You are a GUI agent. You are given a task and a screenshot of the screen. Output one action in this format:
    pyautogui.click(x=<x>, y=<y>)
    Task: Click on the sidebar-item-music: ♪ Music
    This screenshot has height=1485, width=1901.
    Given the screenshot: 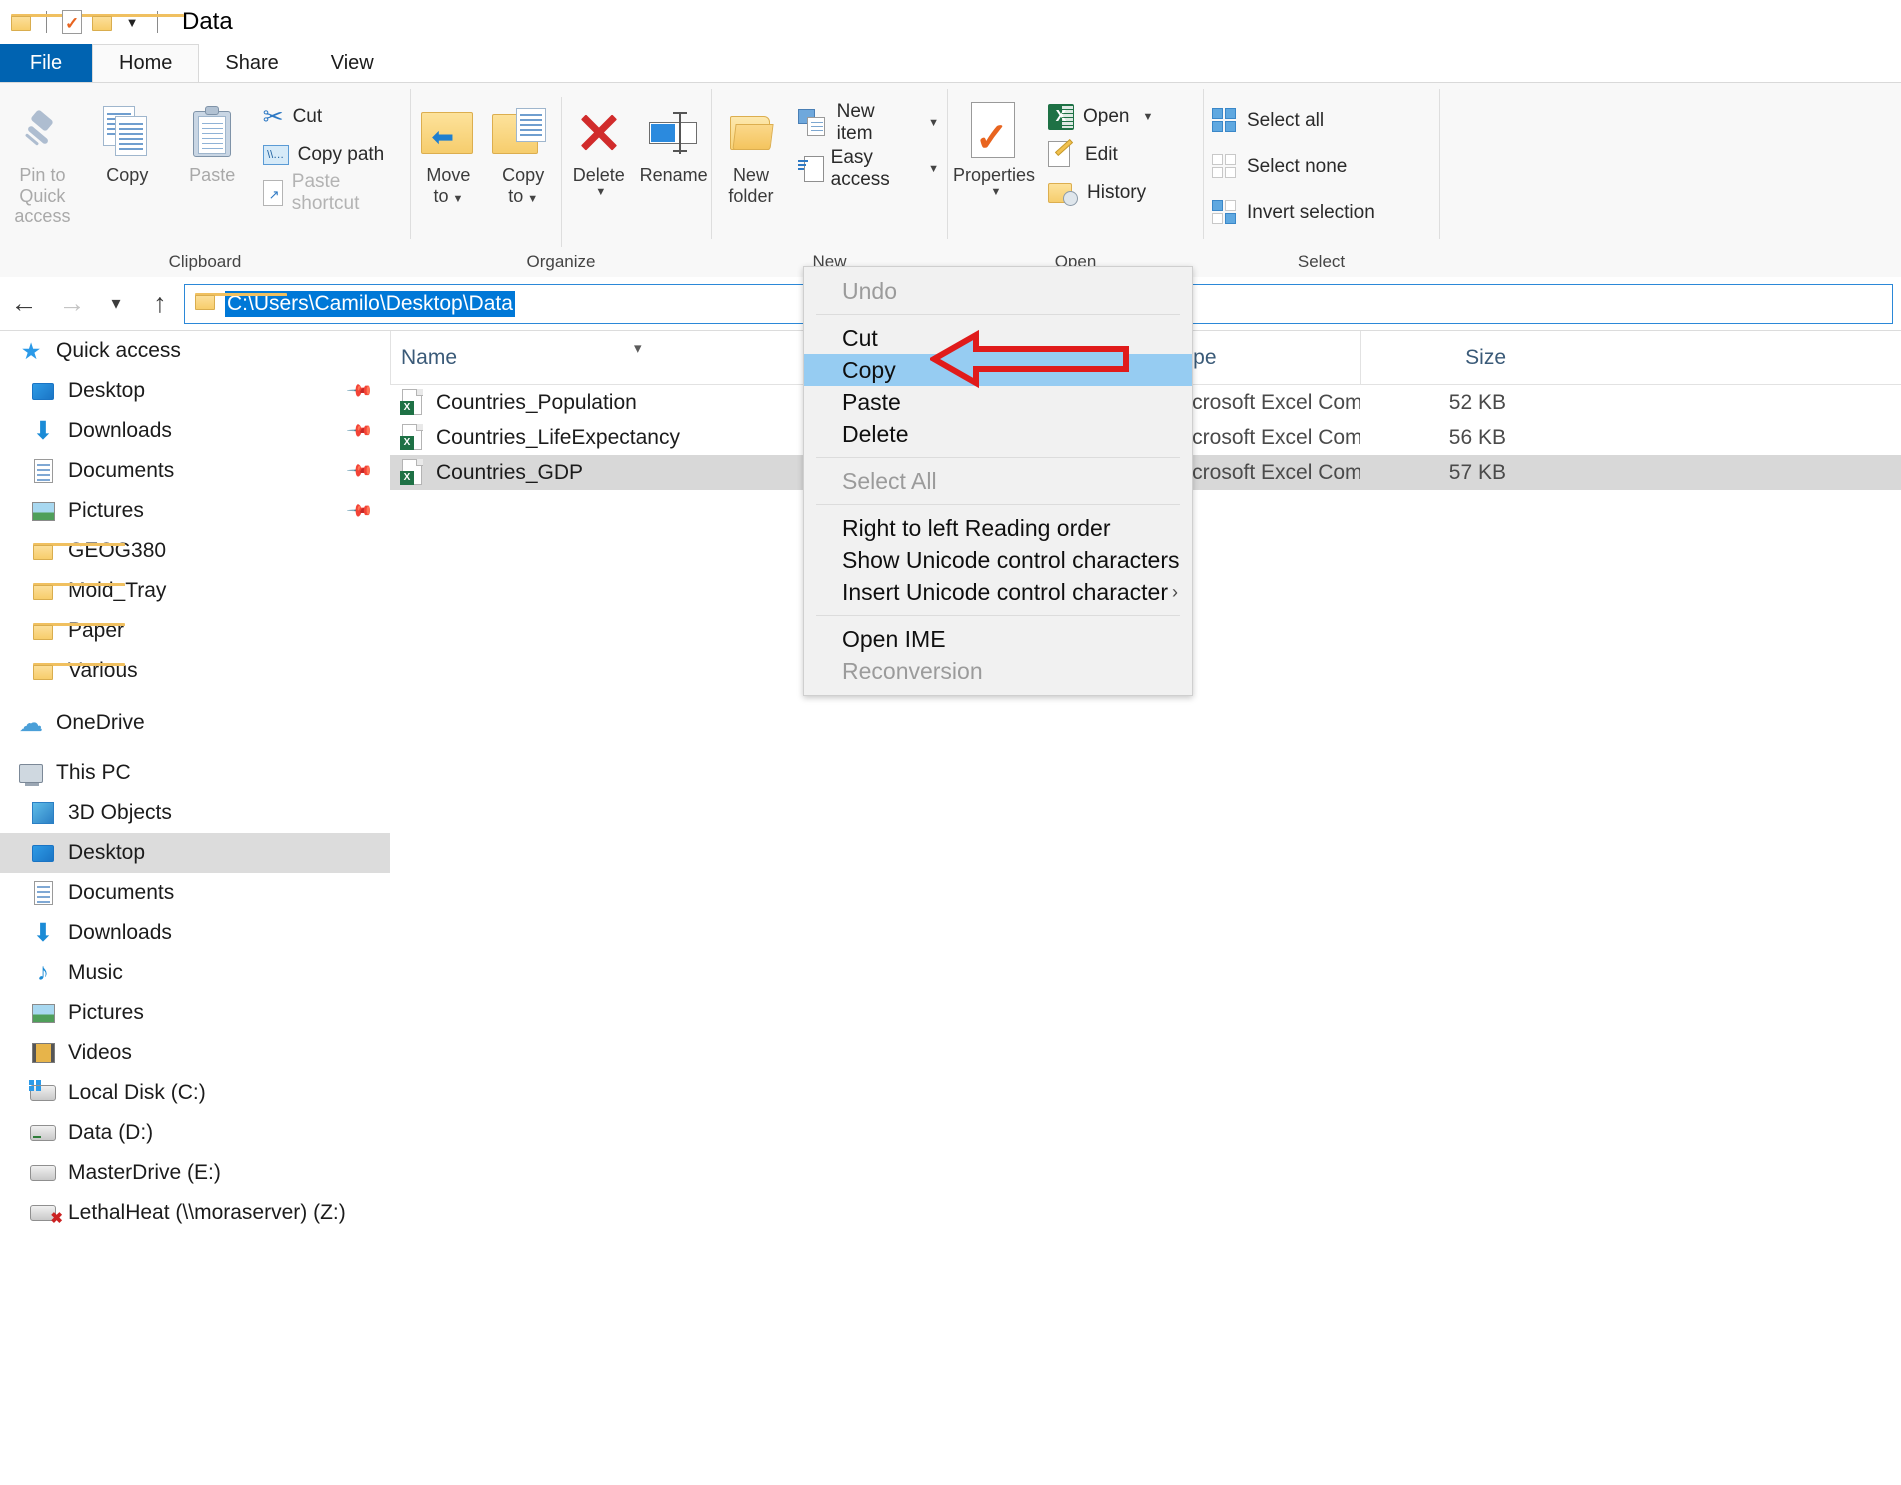 What is the action you would take?
    pyautogui.click(x=195, y=973)
    